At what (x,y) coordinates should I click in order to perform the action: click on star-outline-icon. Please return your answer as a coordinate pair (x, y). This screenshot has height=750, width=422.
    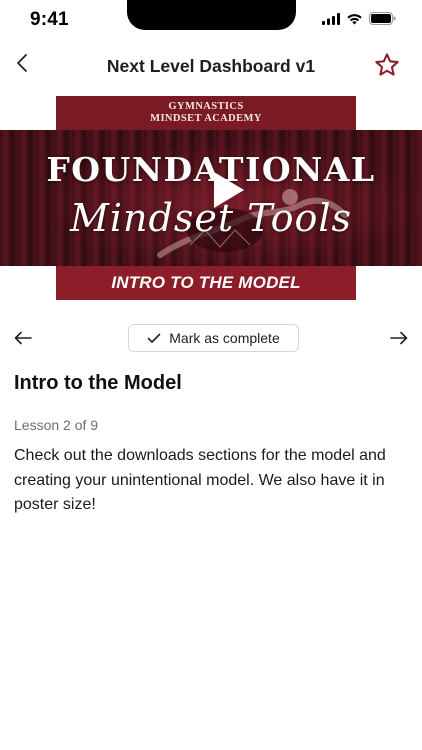
    Looking at the image, I should click on (387, 64).